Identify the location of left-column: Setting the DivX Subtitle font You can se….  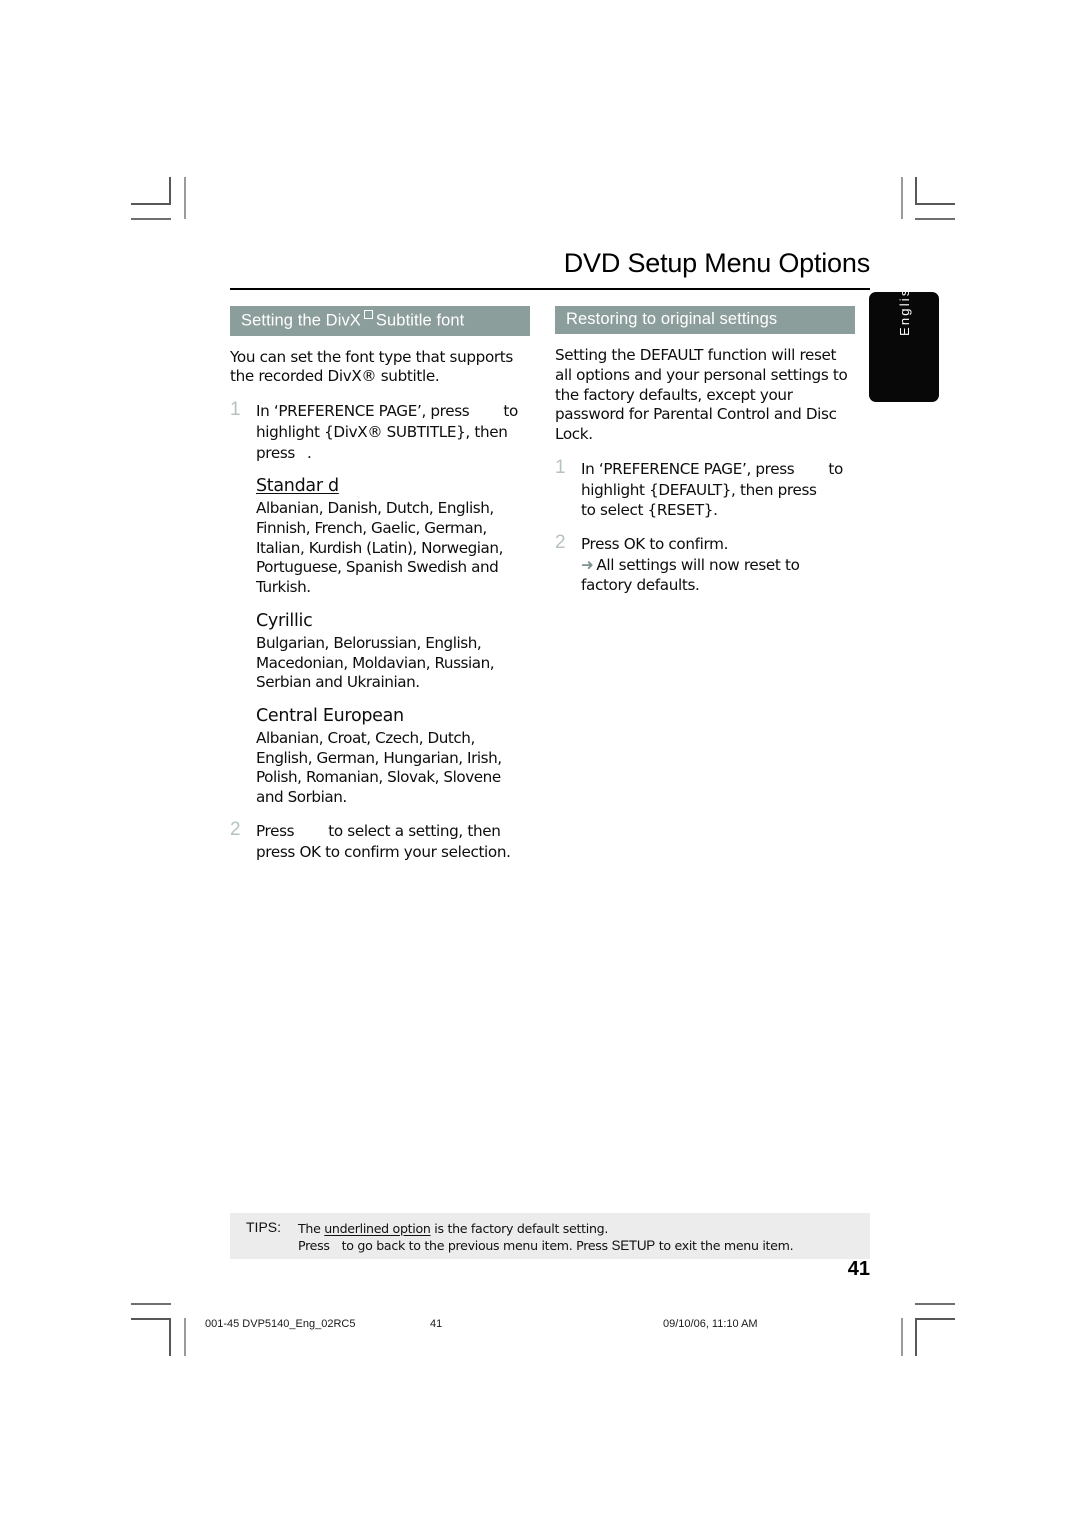
(380, 590).